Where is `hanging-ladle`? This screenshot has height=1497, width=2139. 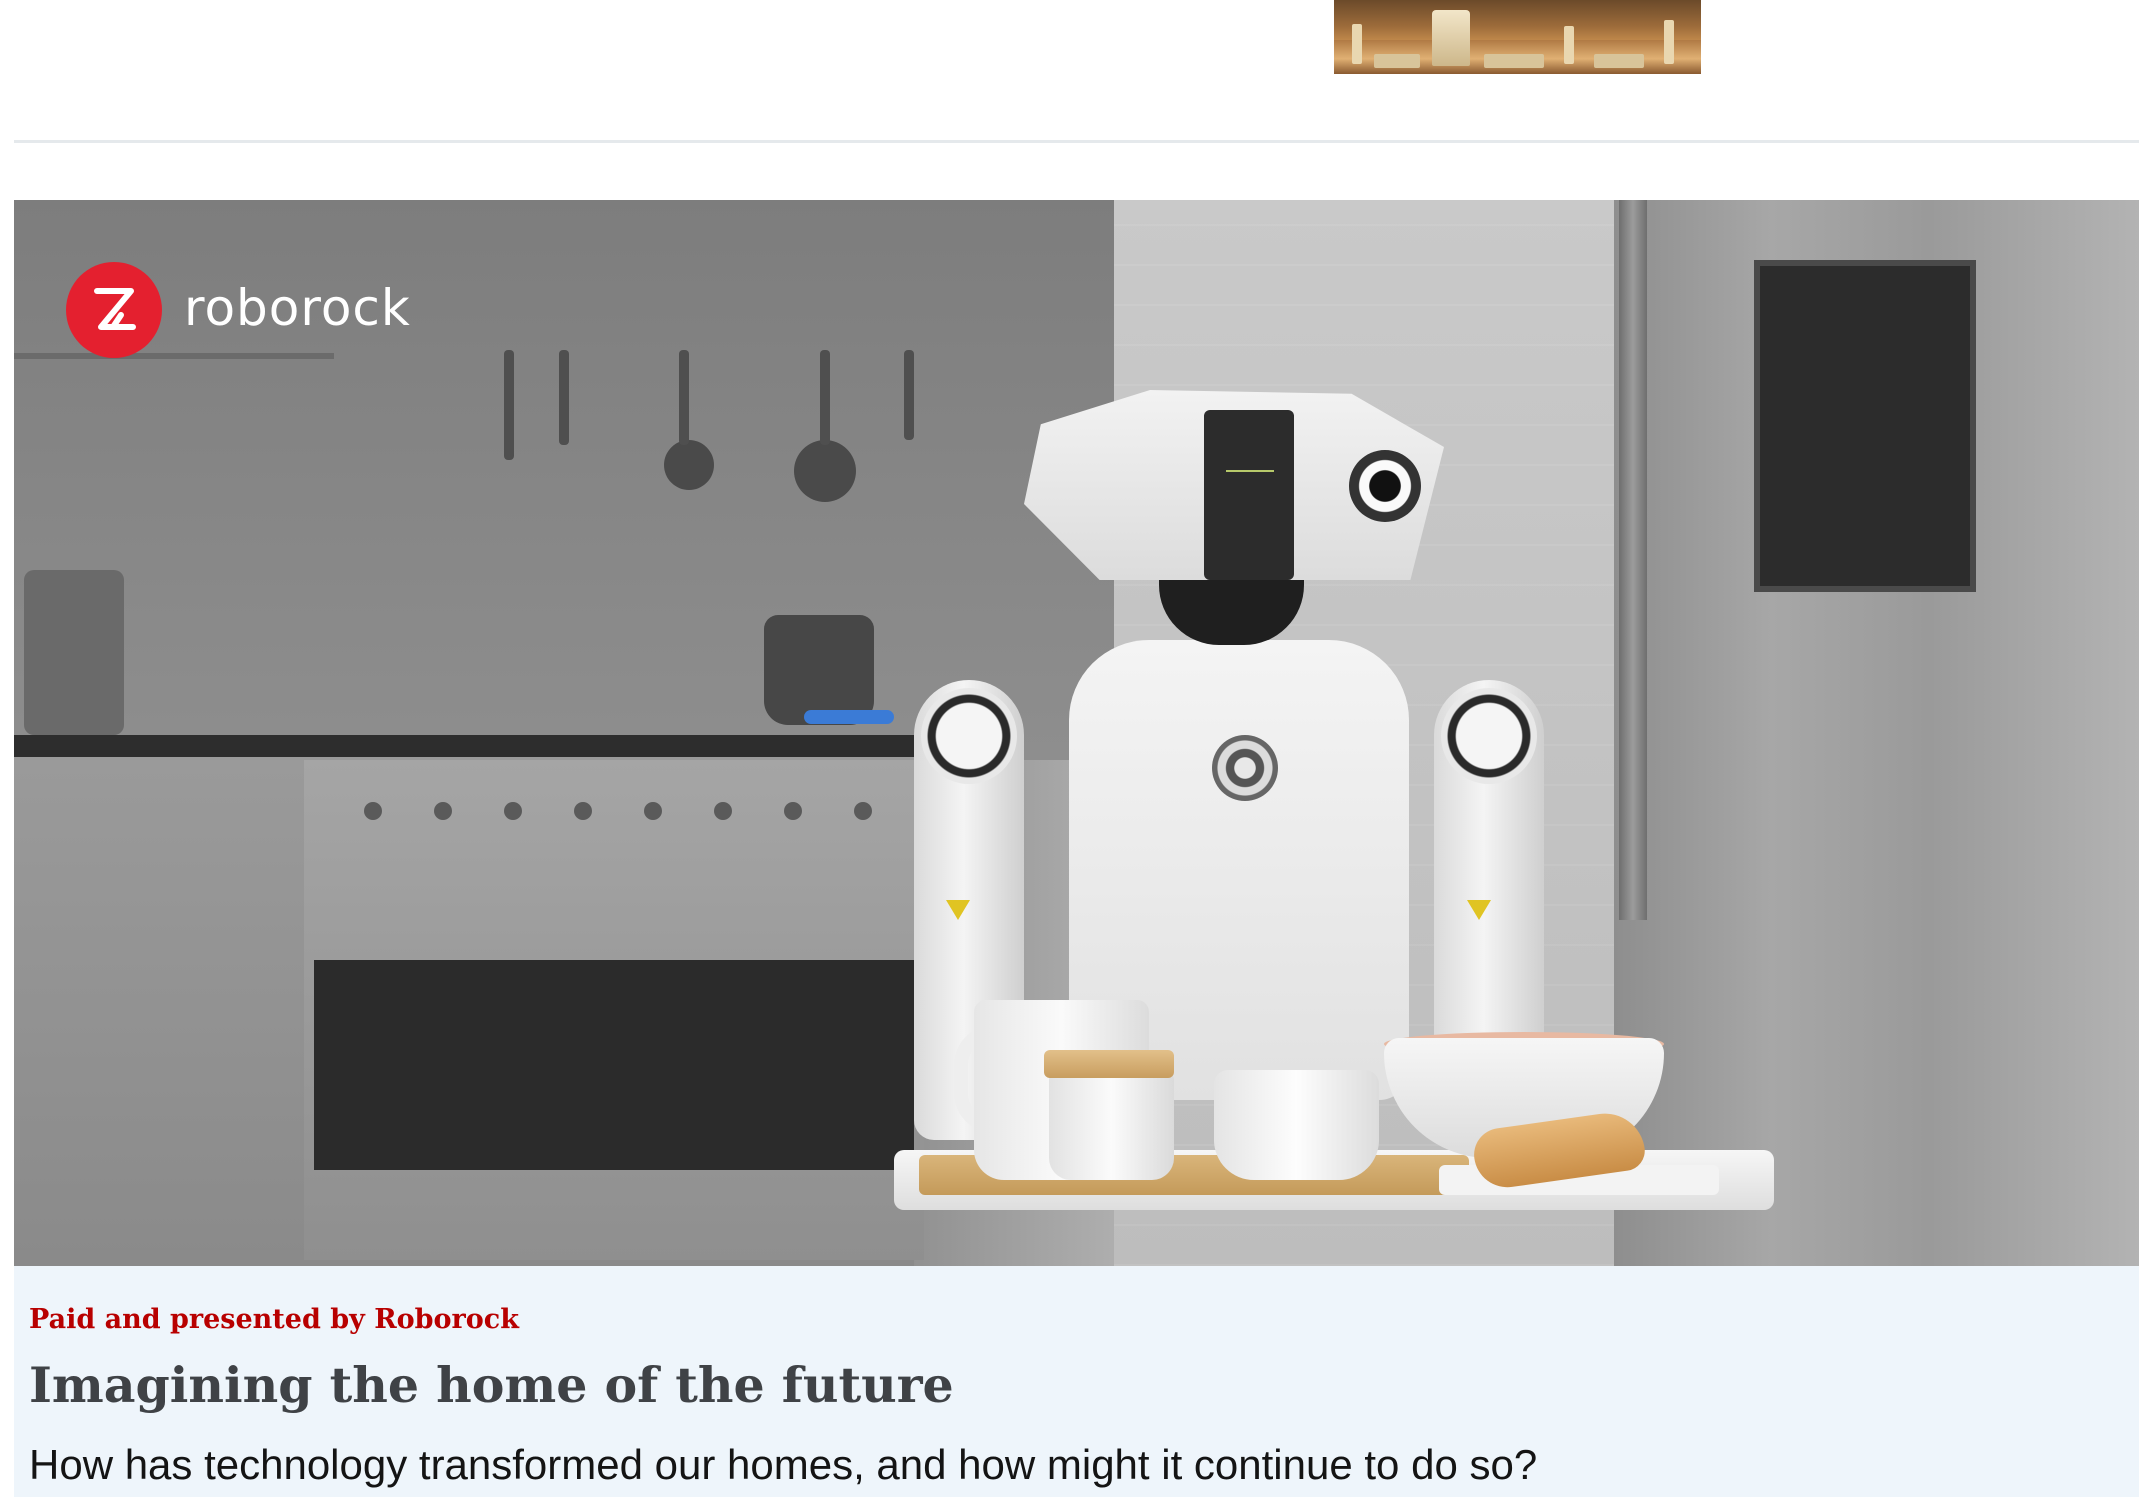
hanging-ladle is located at coordinates (689, 465).